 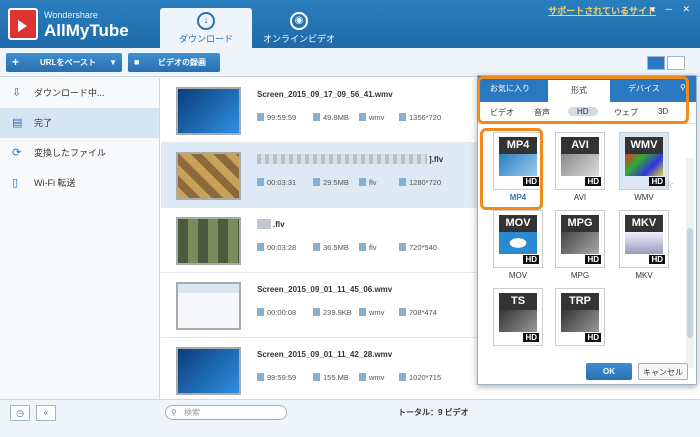 What do you see at coordinates (43, 123) in the screenshot?
I see `sidebar-item-label: 完了` at bounding box center [43, 123].